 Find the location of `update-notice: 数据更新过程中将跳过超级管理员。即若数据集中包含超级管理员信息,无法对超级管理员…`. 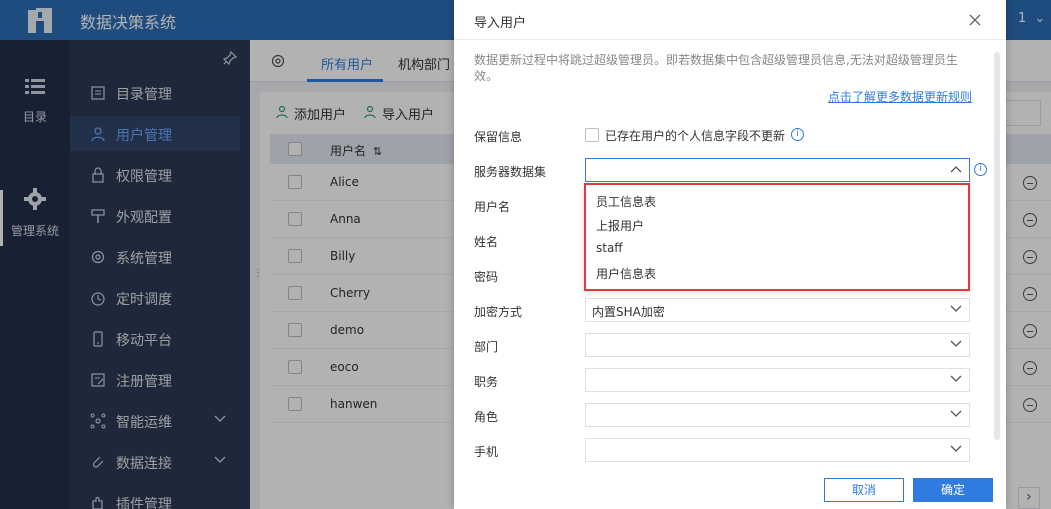

update-notice: 数据更新过程中将跳过超级管理员。即若数据集中包含超级管理员信息,无法对超级管理员… is located at coordinates (716, 68).